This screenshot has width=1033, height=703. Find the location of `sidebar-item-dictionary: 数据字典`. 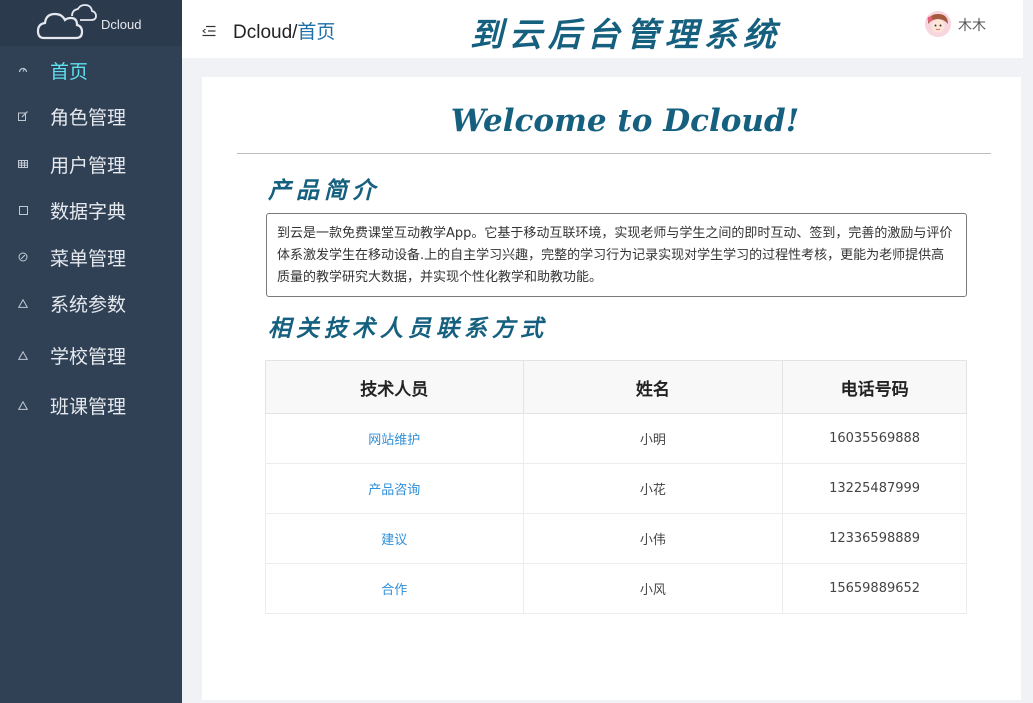

sidebar-item-dictionary: 数据字典 is located at coordinates (91, 210).